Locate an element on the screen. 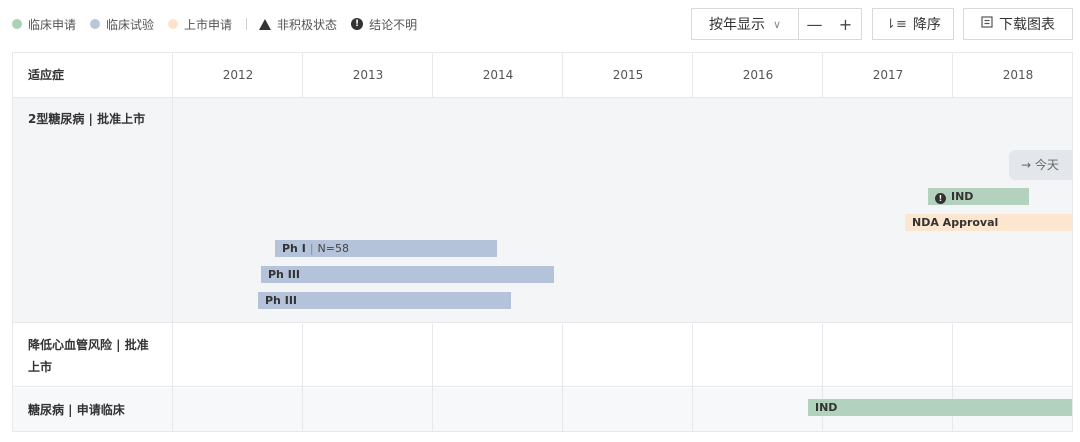 This screenshot has width=1080, height=442. indication-column-header: 适应症 is located at coordinates (46, 75).